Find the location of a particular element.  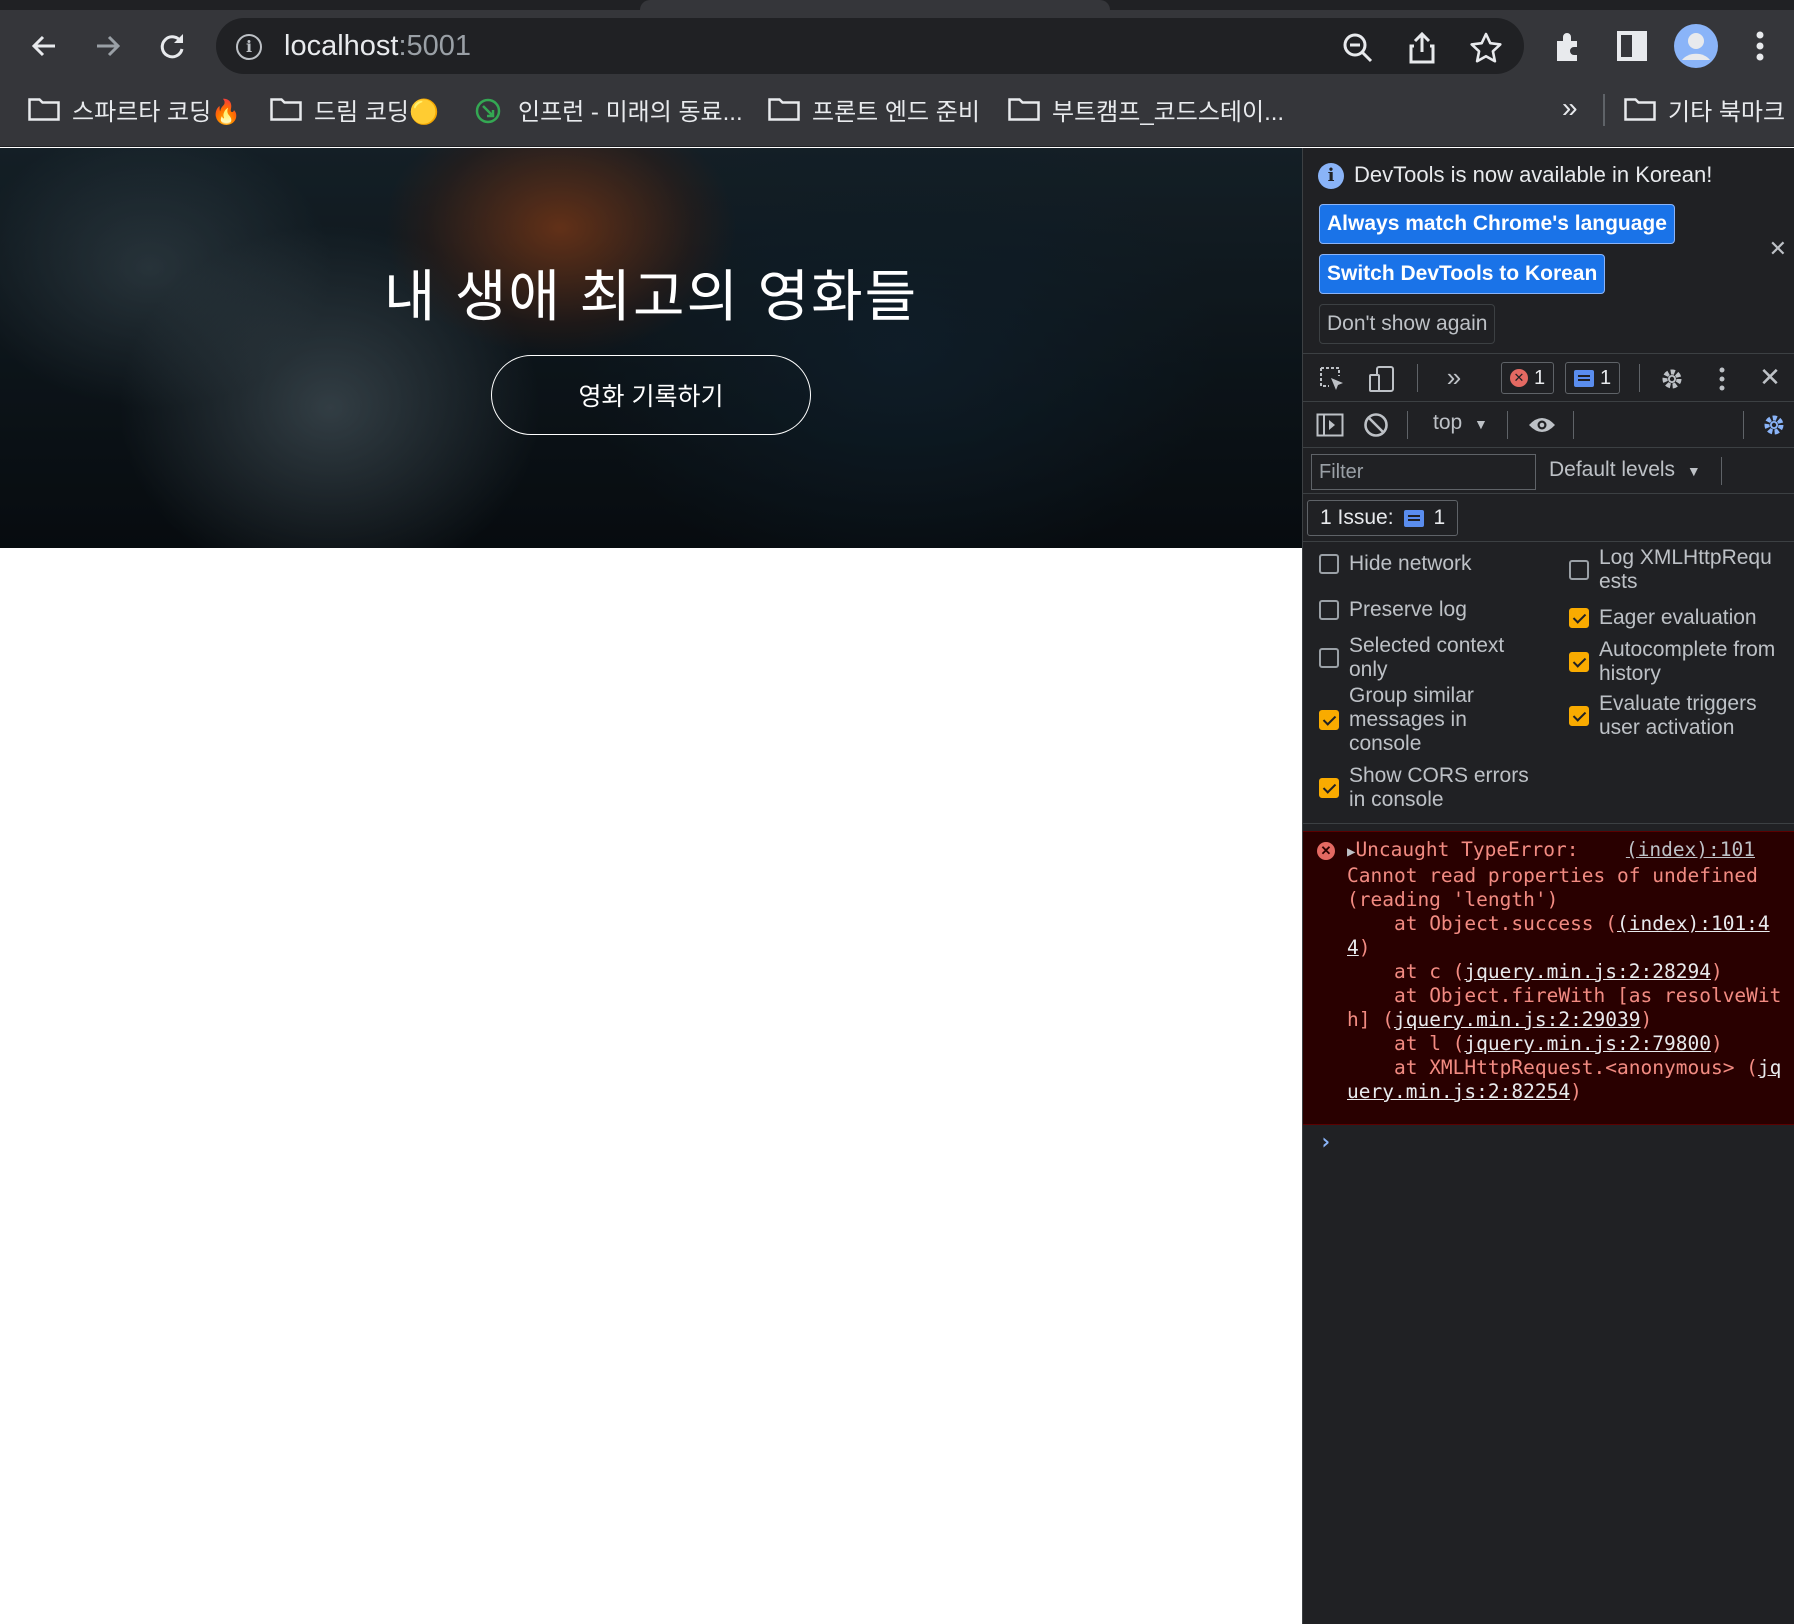

close-infobar-icon: ✕ is located at coordinates (1778, 249).